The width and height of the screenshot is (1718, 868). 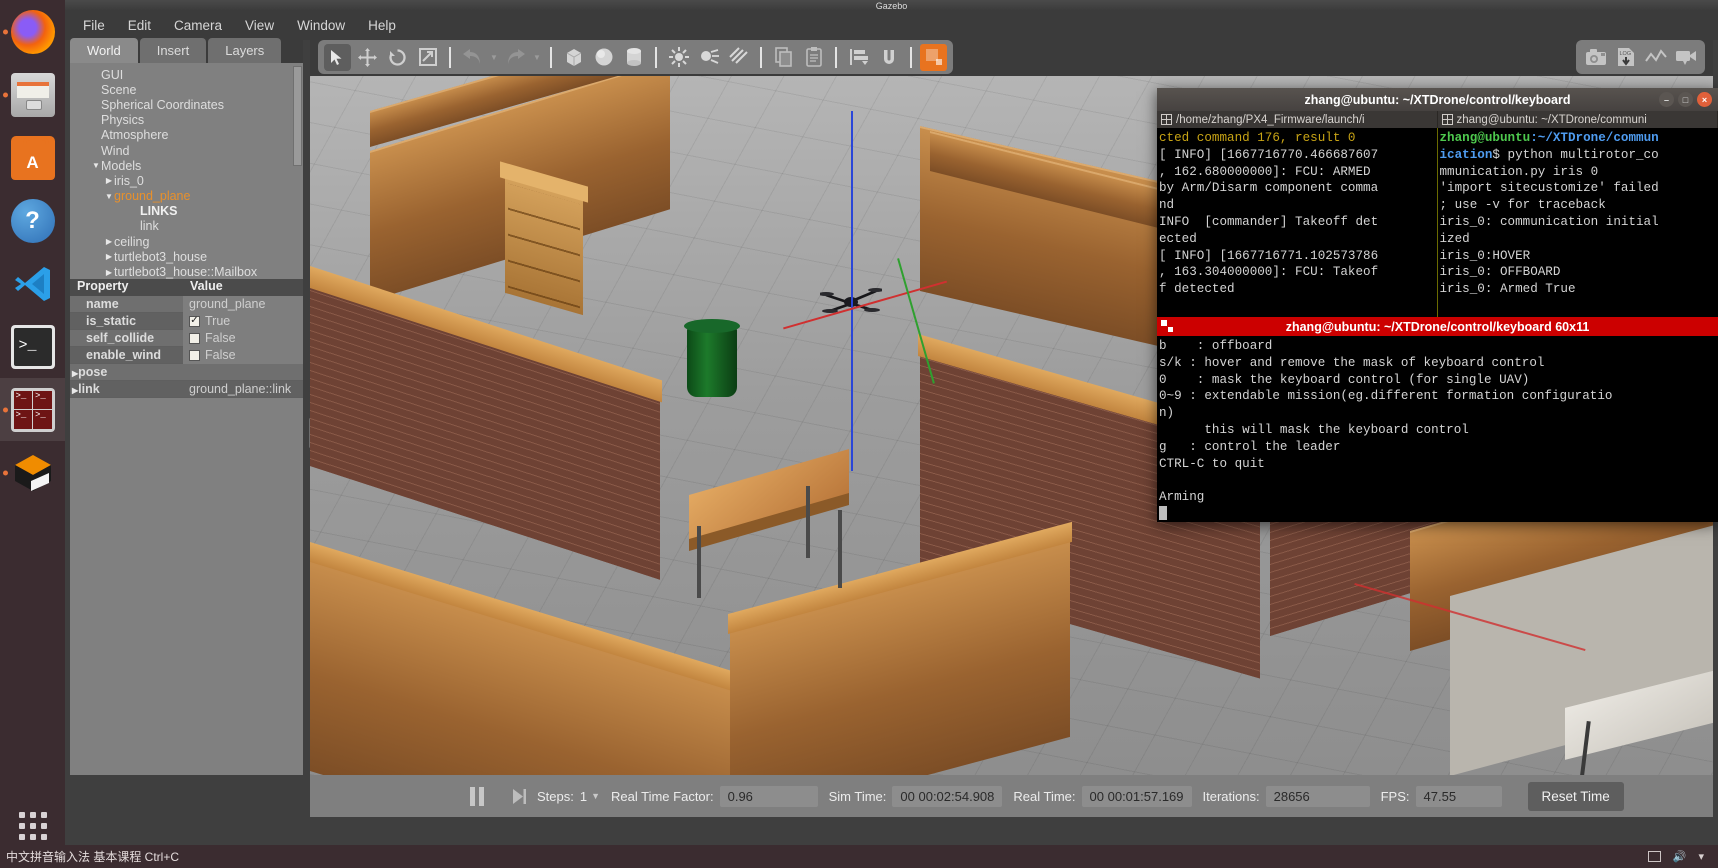 I want to click on tree-item-links: LINKS, so click(x=186, y=211).